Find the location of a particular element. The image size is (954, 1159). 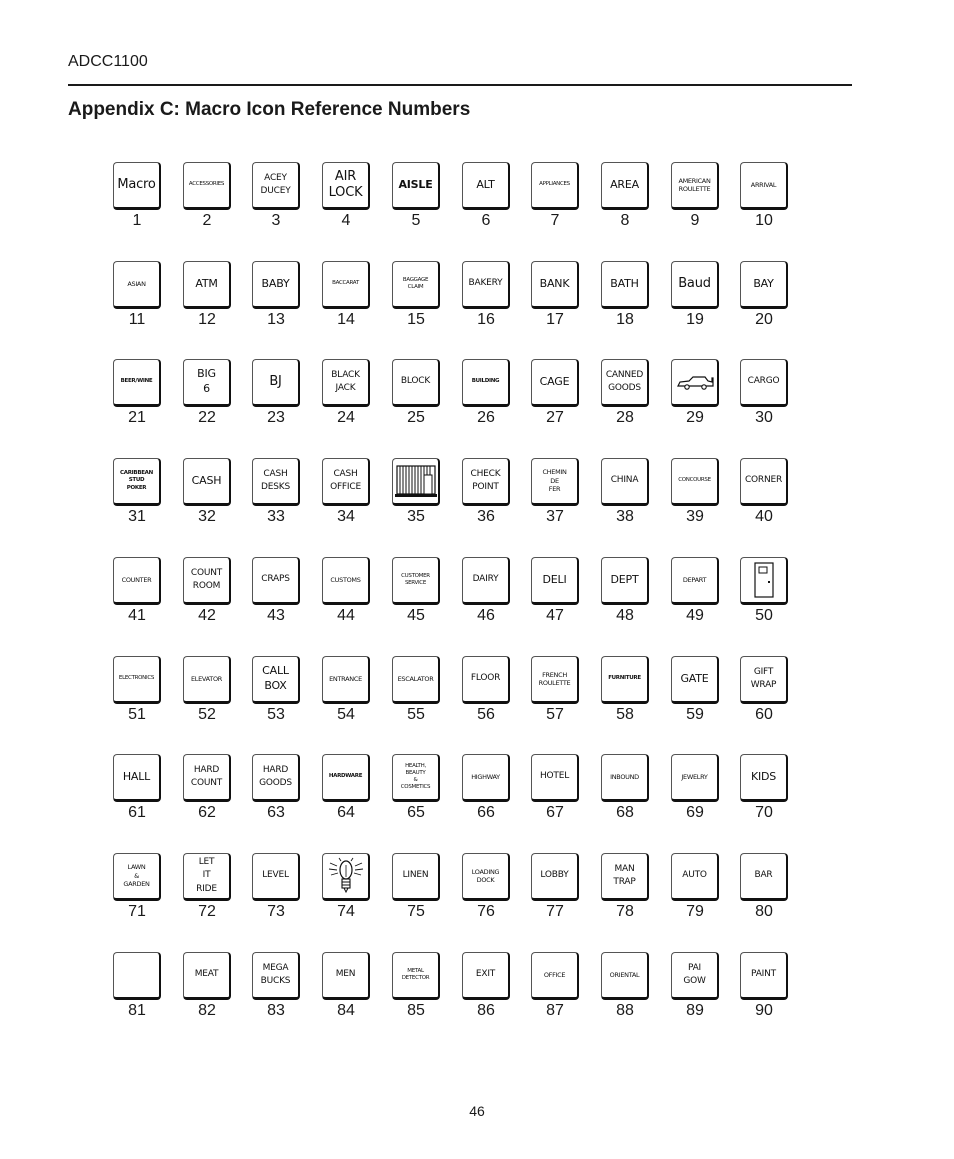

macro-icon-entry: CARIBBEAN STUD POKER 31 is located at coordinates (137, 496).